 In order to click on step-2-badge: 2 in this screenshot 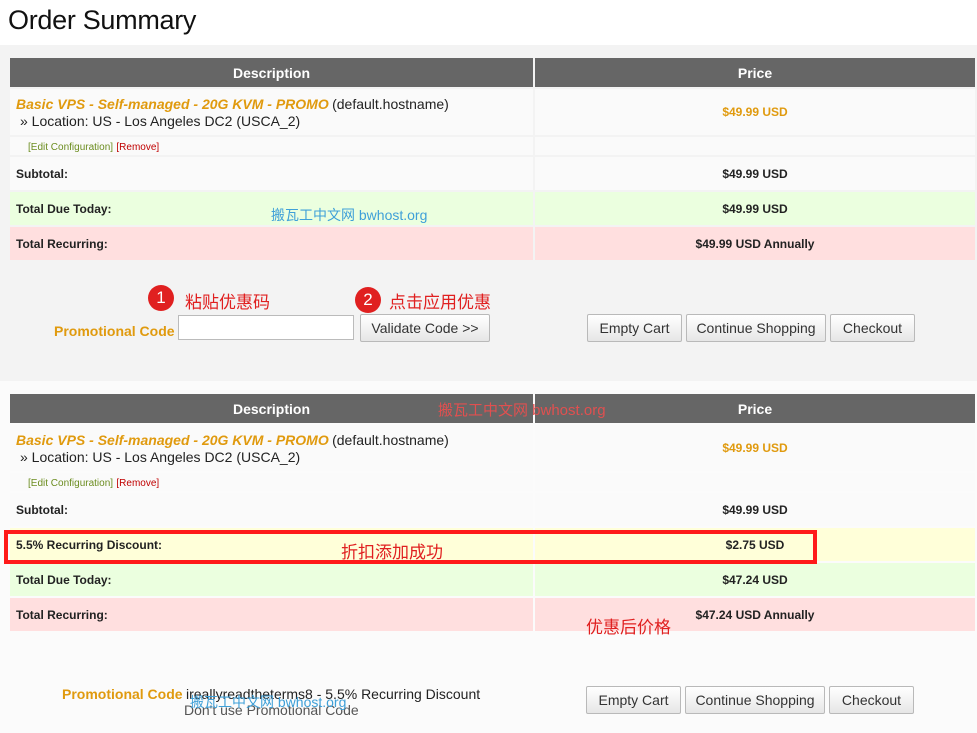, I will do `click(368, 300)`.